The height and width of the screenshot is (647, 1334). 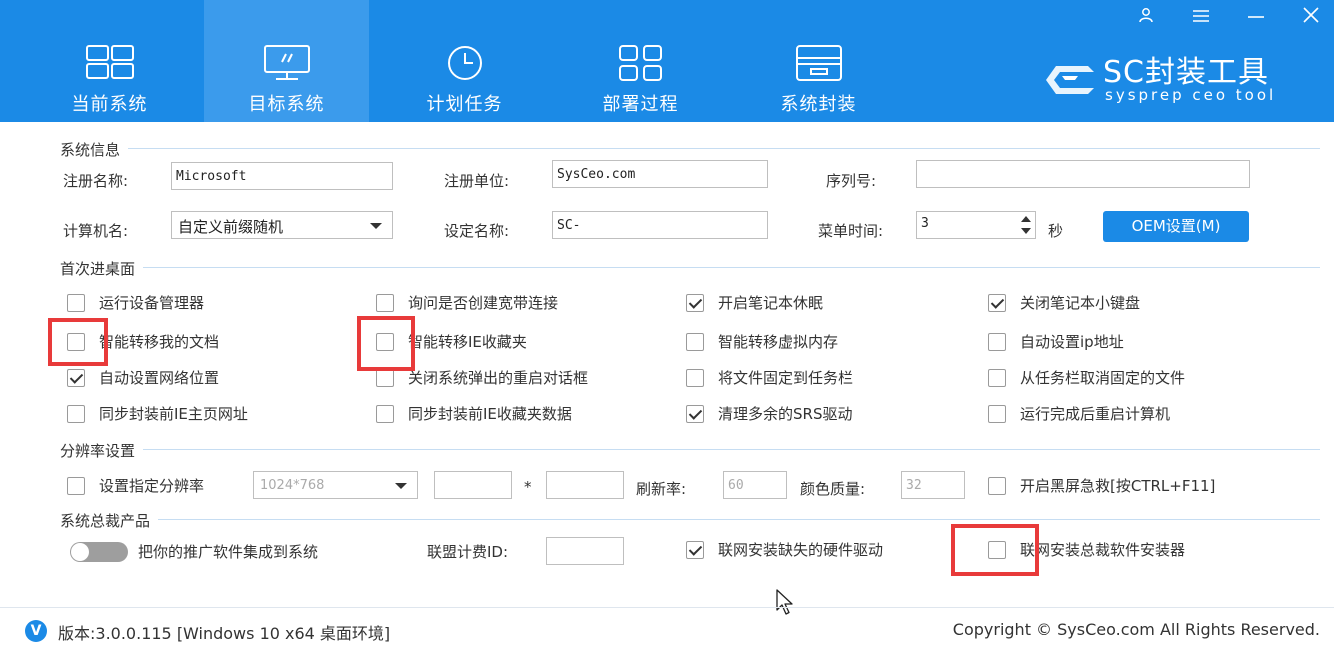 I want to click on computer-name-value: 自定义前缀随机, so click(x=231, y=227).